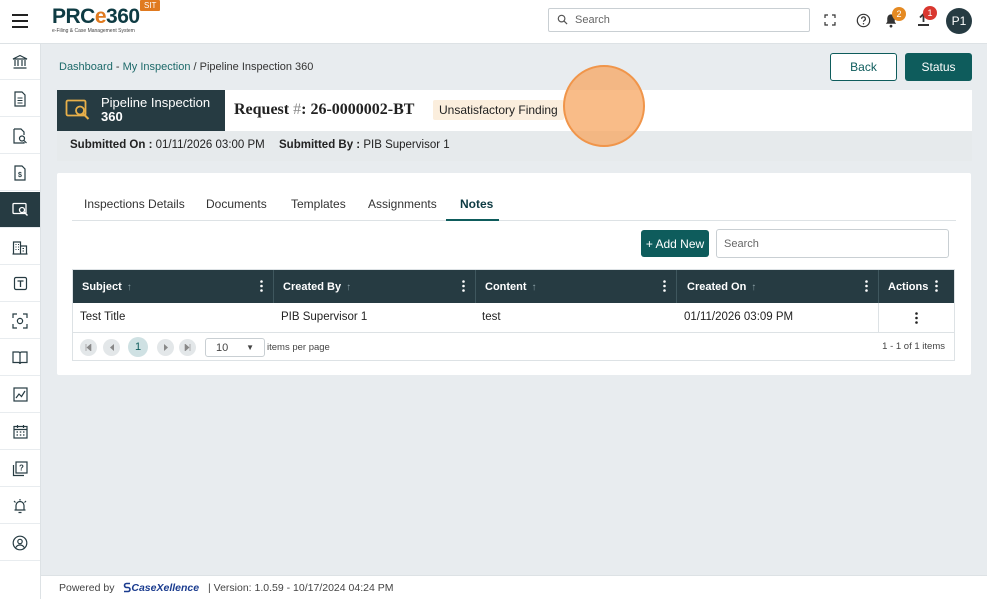  What do you see at coordinates (111, 347) in the screenshot?
I see `previous-page-icon` at bounding box center [111, 347].